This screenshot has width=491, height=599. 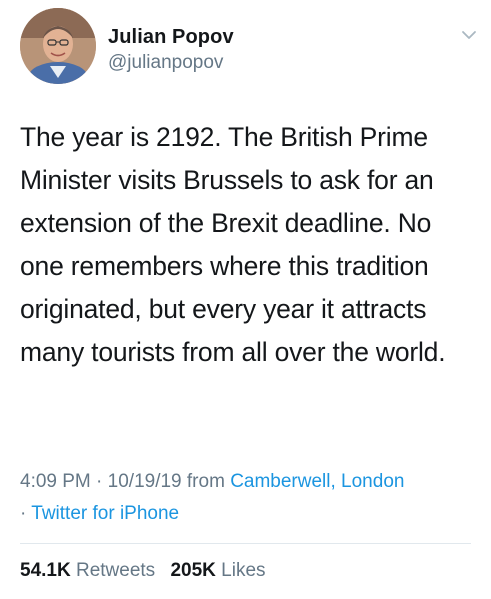 I want to click on likes-count: 205K, so click(x=193, y=570).